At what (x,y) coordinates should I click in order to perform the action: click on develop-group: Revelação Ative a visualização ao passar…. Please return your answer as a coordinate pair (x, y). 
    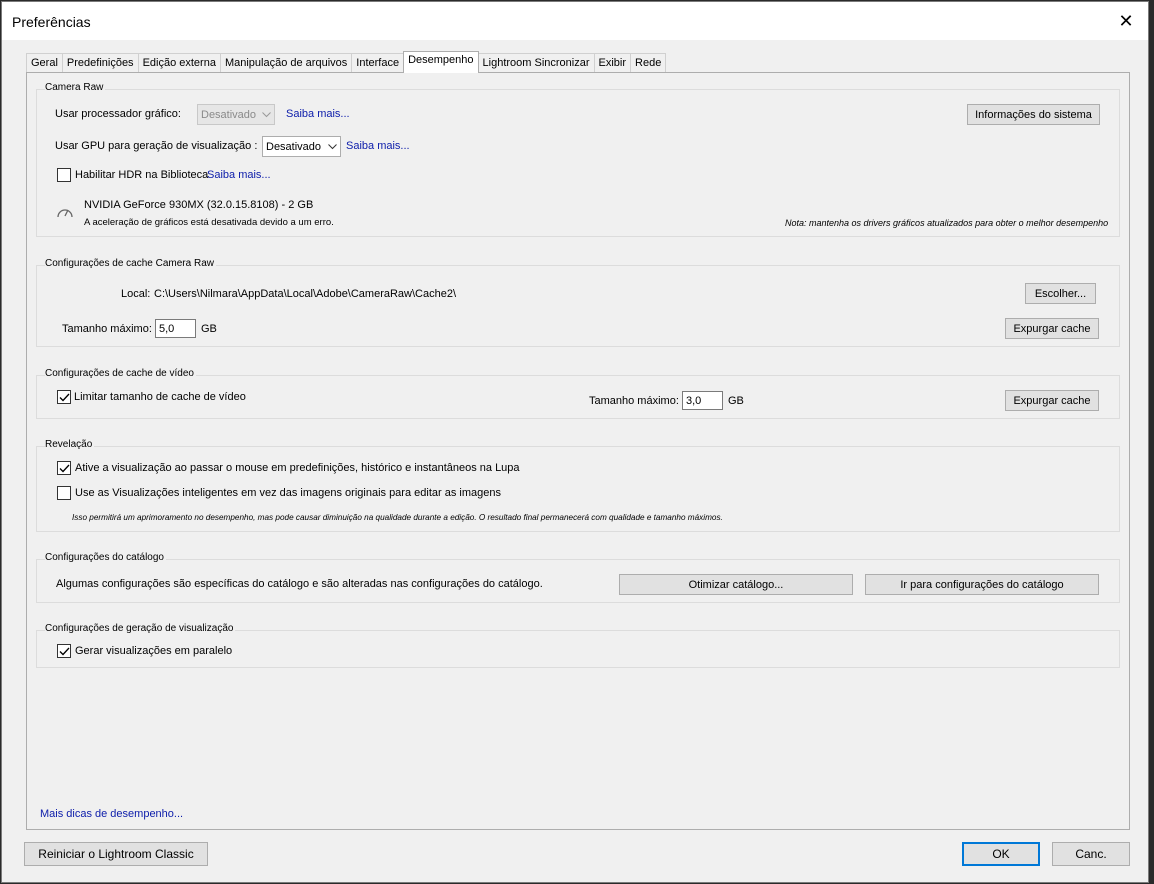
    Looking at the image, I should click on (578, 485).